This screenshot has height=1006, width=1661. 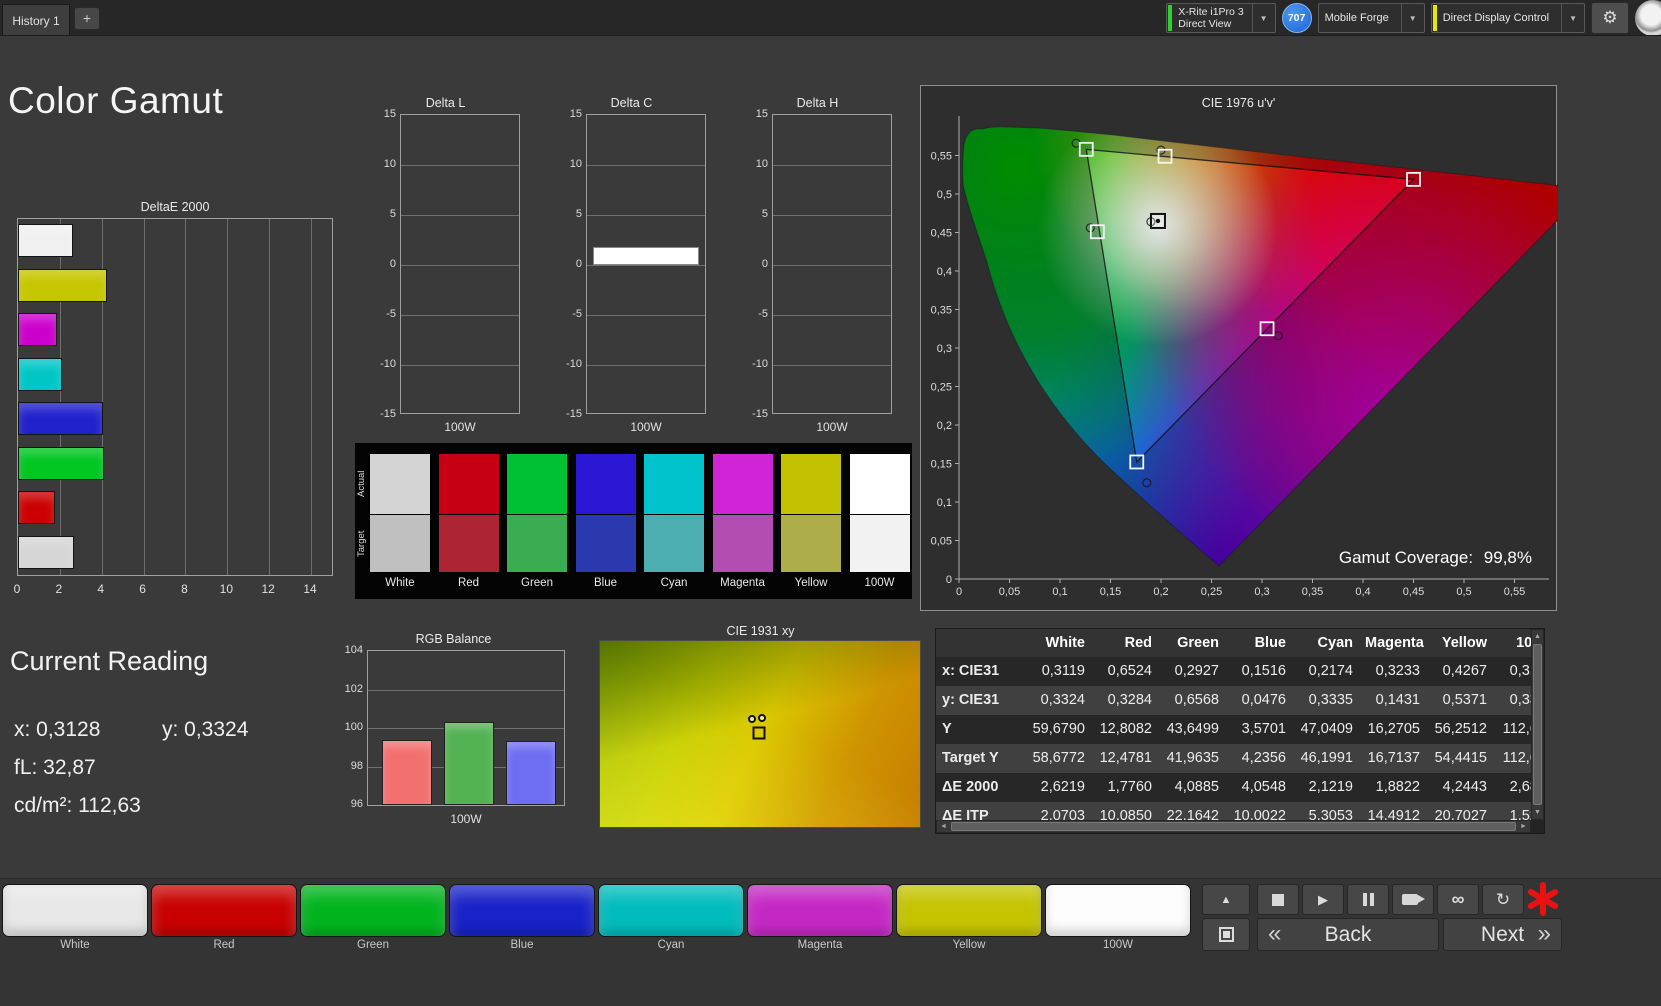 What do you see at coordinates (87, 18) in the screenshot?
I see `add-tab-button: +` at bounding box center [87, 18].